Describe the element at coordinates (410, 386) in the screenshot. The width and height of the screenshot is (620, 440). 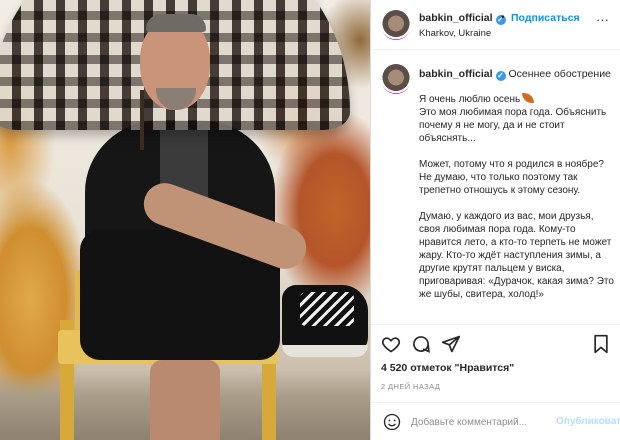
I see `post-timestamp: 2 ДНЕЙ НАЗАД` at that location.